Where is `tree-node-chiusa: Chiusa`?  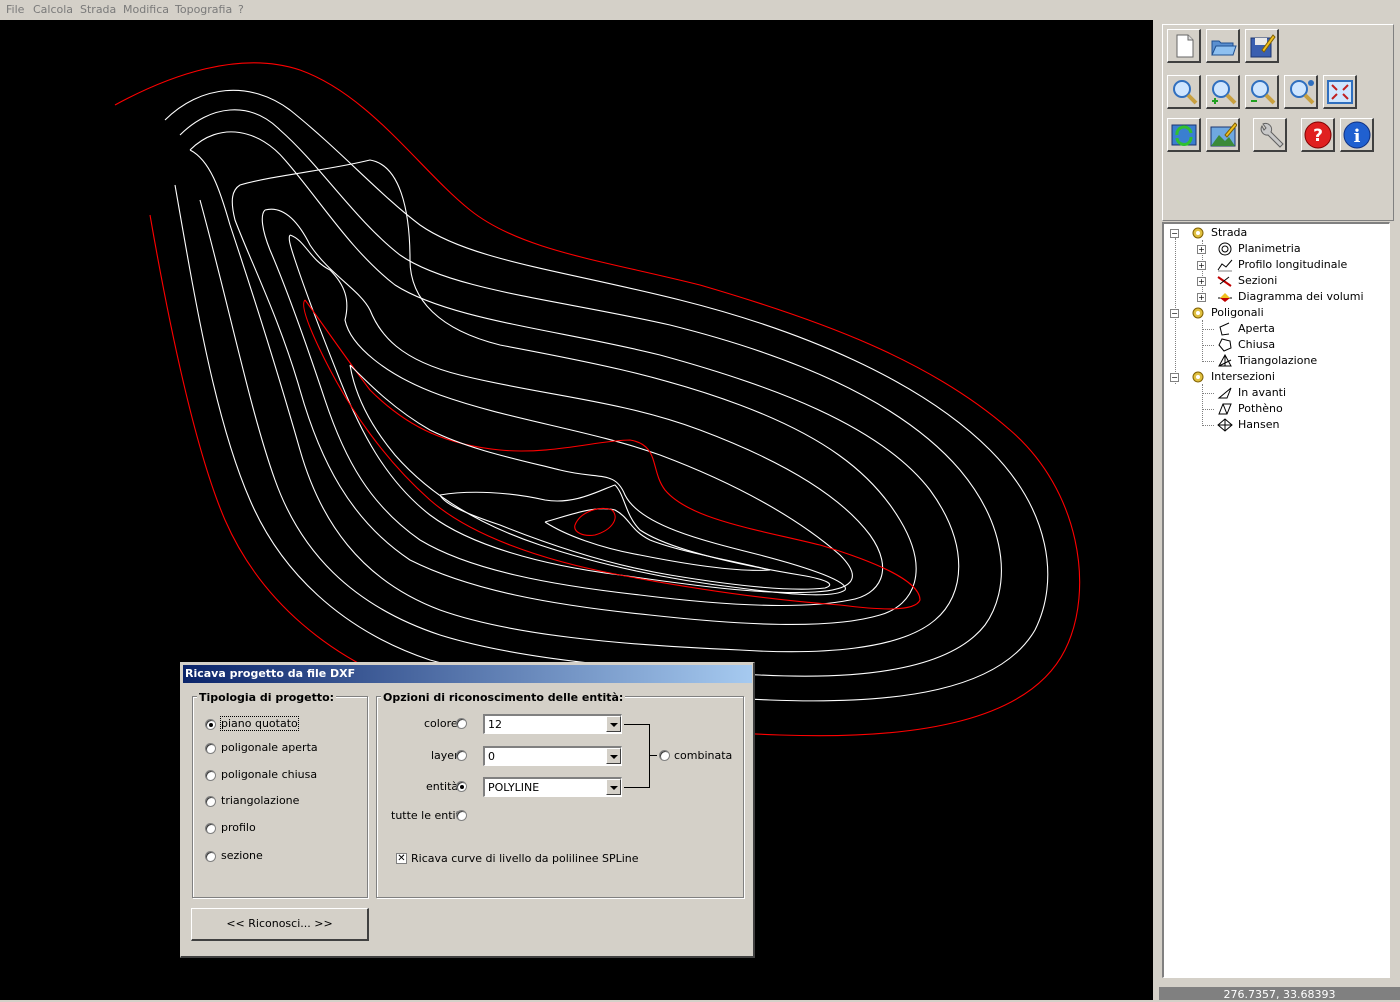 tree-node-chiusa: Chiusa is located at coordinates (1292, 345).